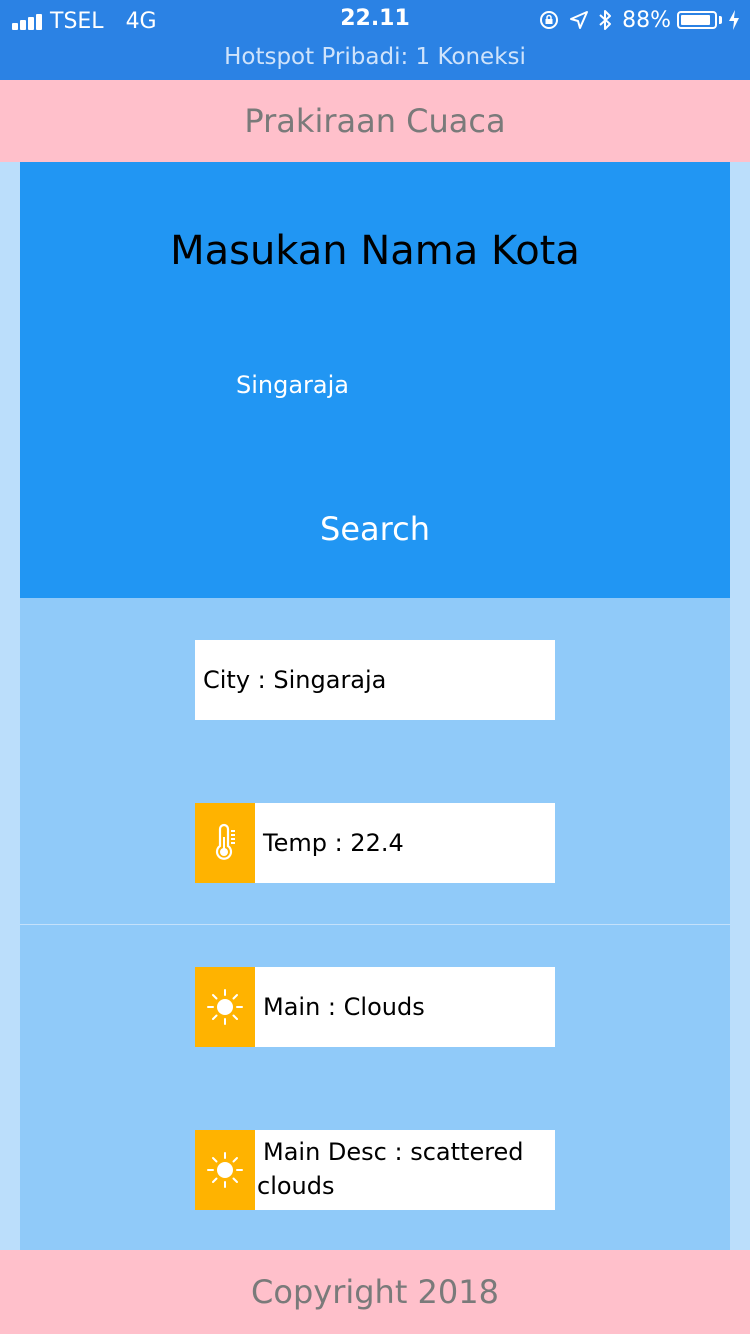  Describe the element at coordinates (375, 529) in the screenshot. I see `search-button: Search` at that location.